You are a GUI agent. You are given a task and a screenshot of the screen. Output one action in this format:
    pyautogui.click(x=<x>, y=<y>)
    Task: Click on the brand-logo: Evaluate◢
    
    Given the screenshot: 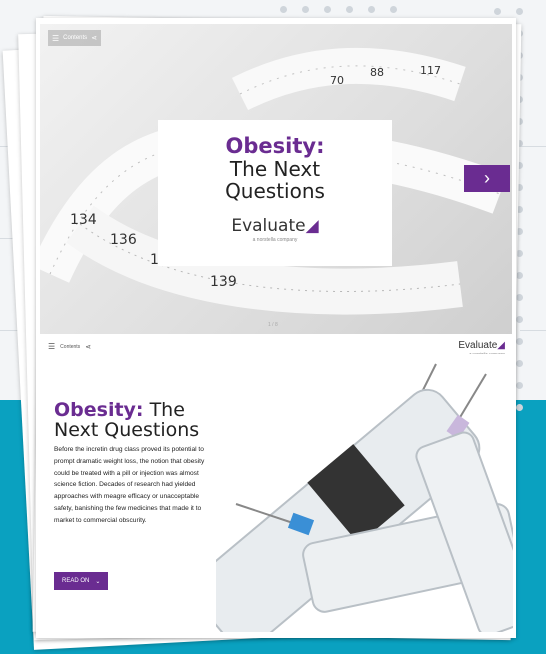 What is the action you would take?
    pyautogui.click(x=275, y=226)
    